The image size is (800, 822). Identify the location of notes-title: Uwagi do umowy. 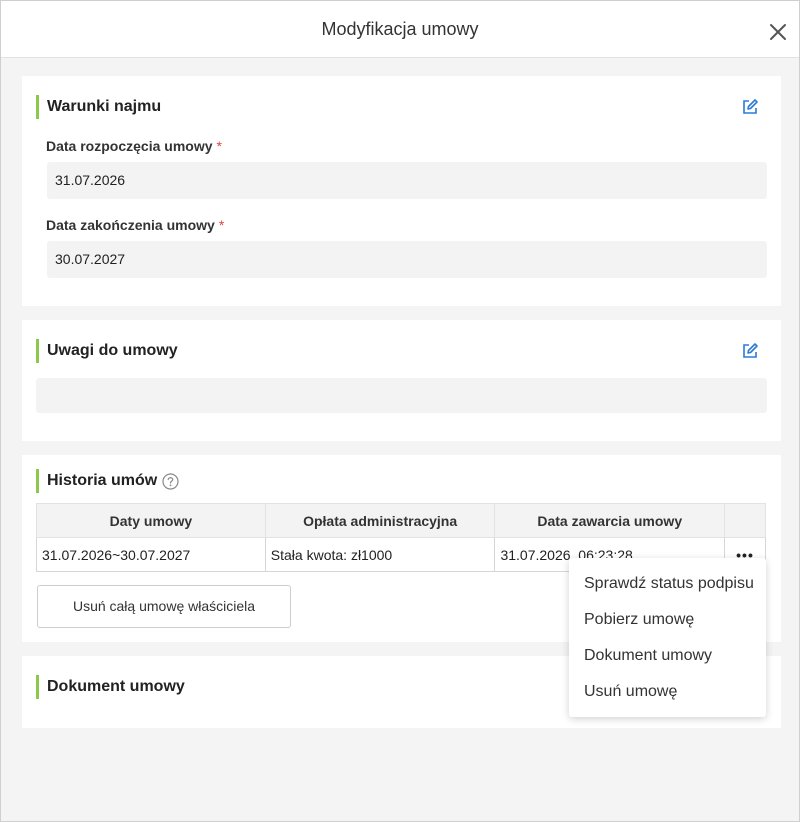
(112, 350).